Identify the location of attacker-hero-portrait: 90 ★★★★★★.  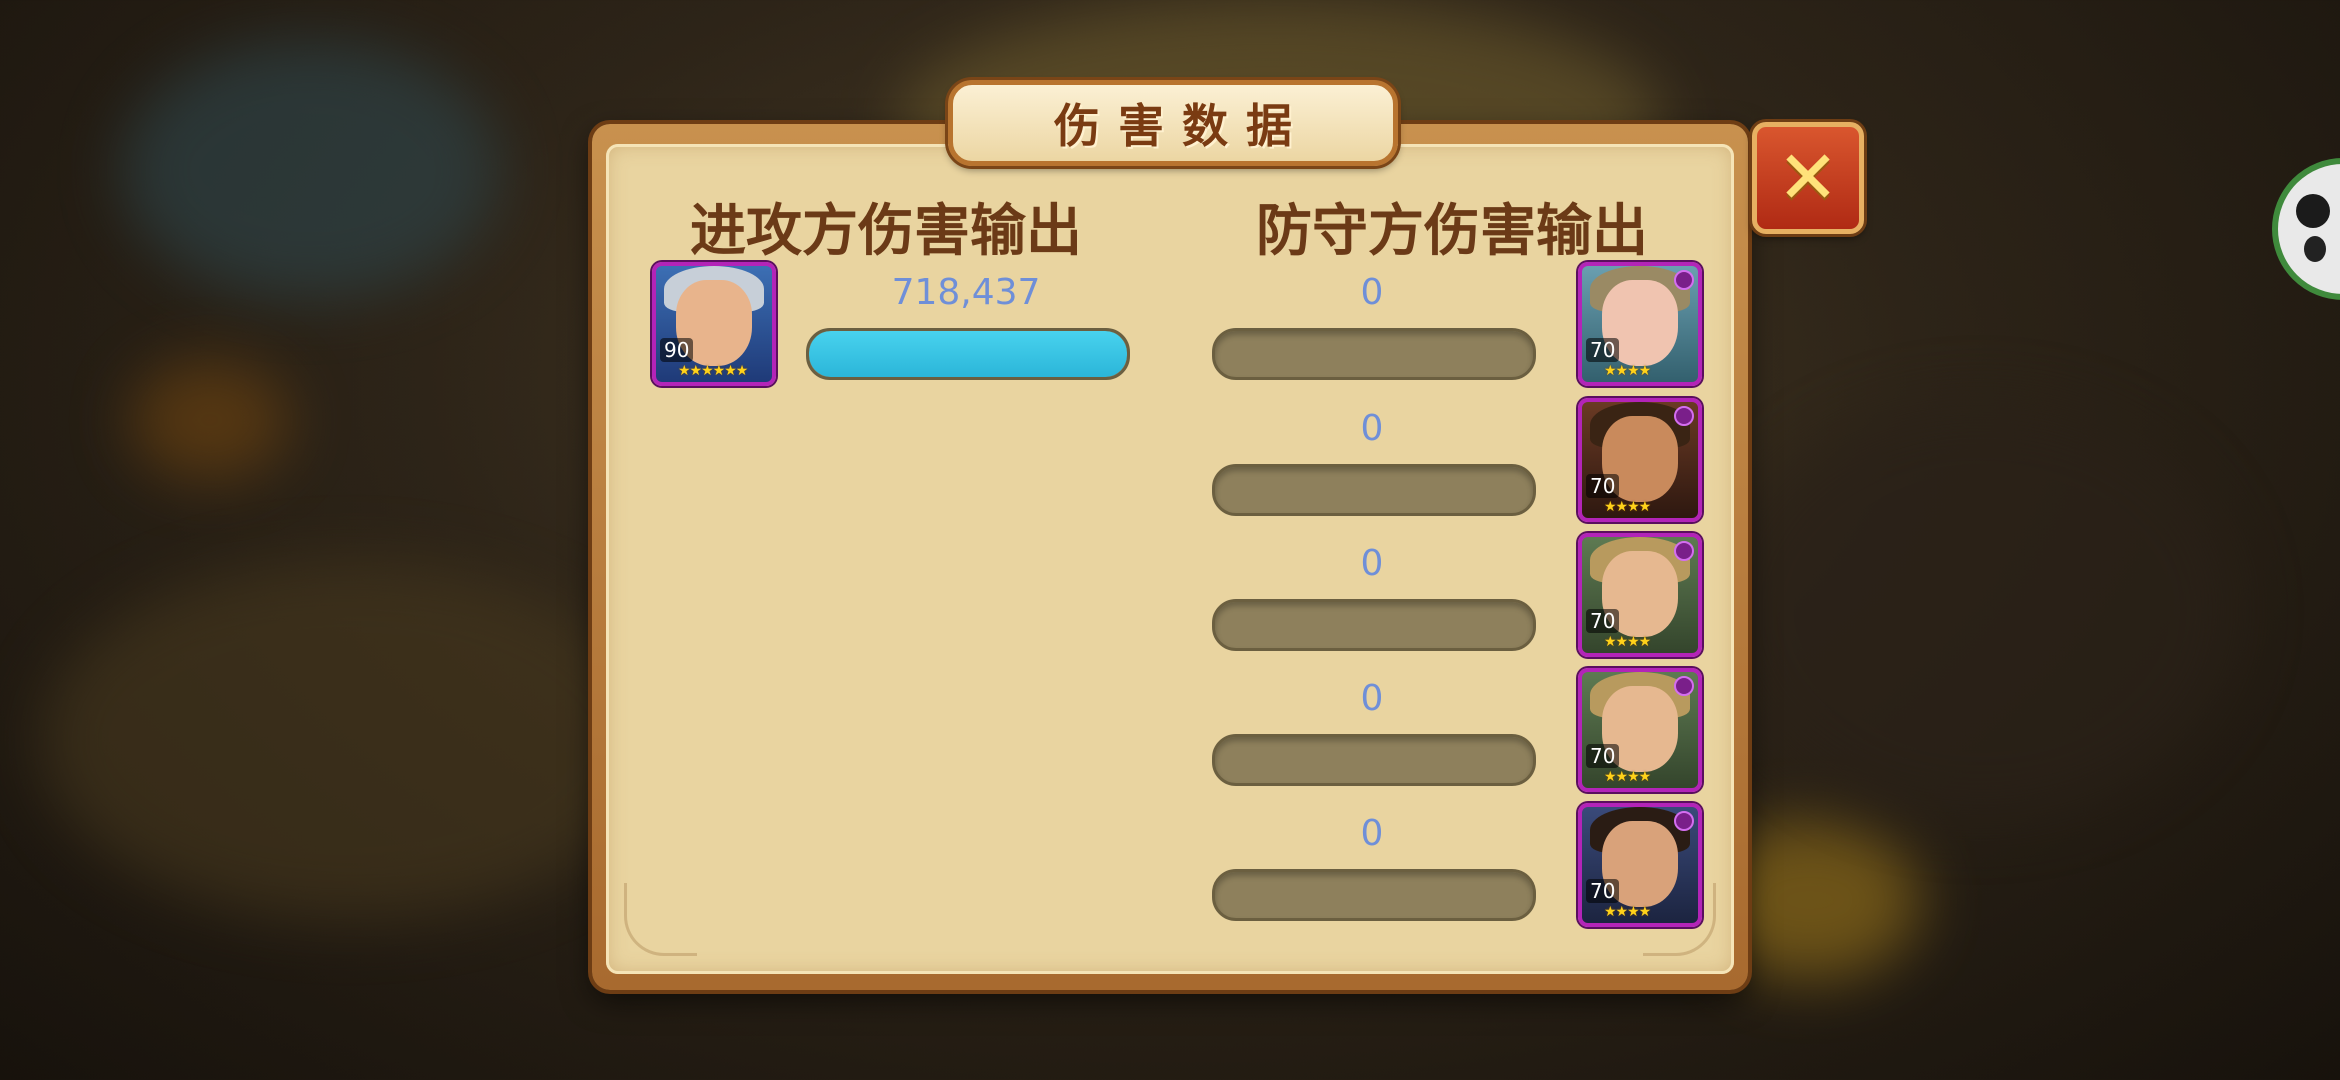
(714, 324).